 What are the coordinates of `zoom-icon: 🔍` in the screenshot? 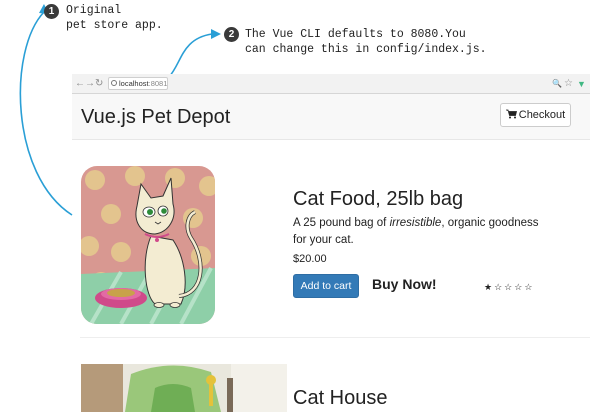 It's located at (557, 84).